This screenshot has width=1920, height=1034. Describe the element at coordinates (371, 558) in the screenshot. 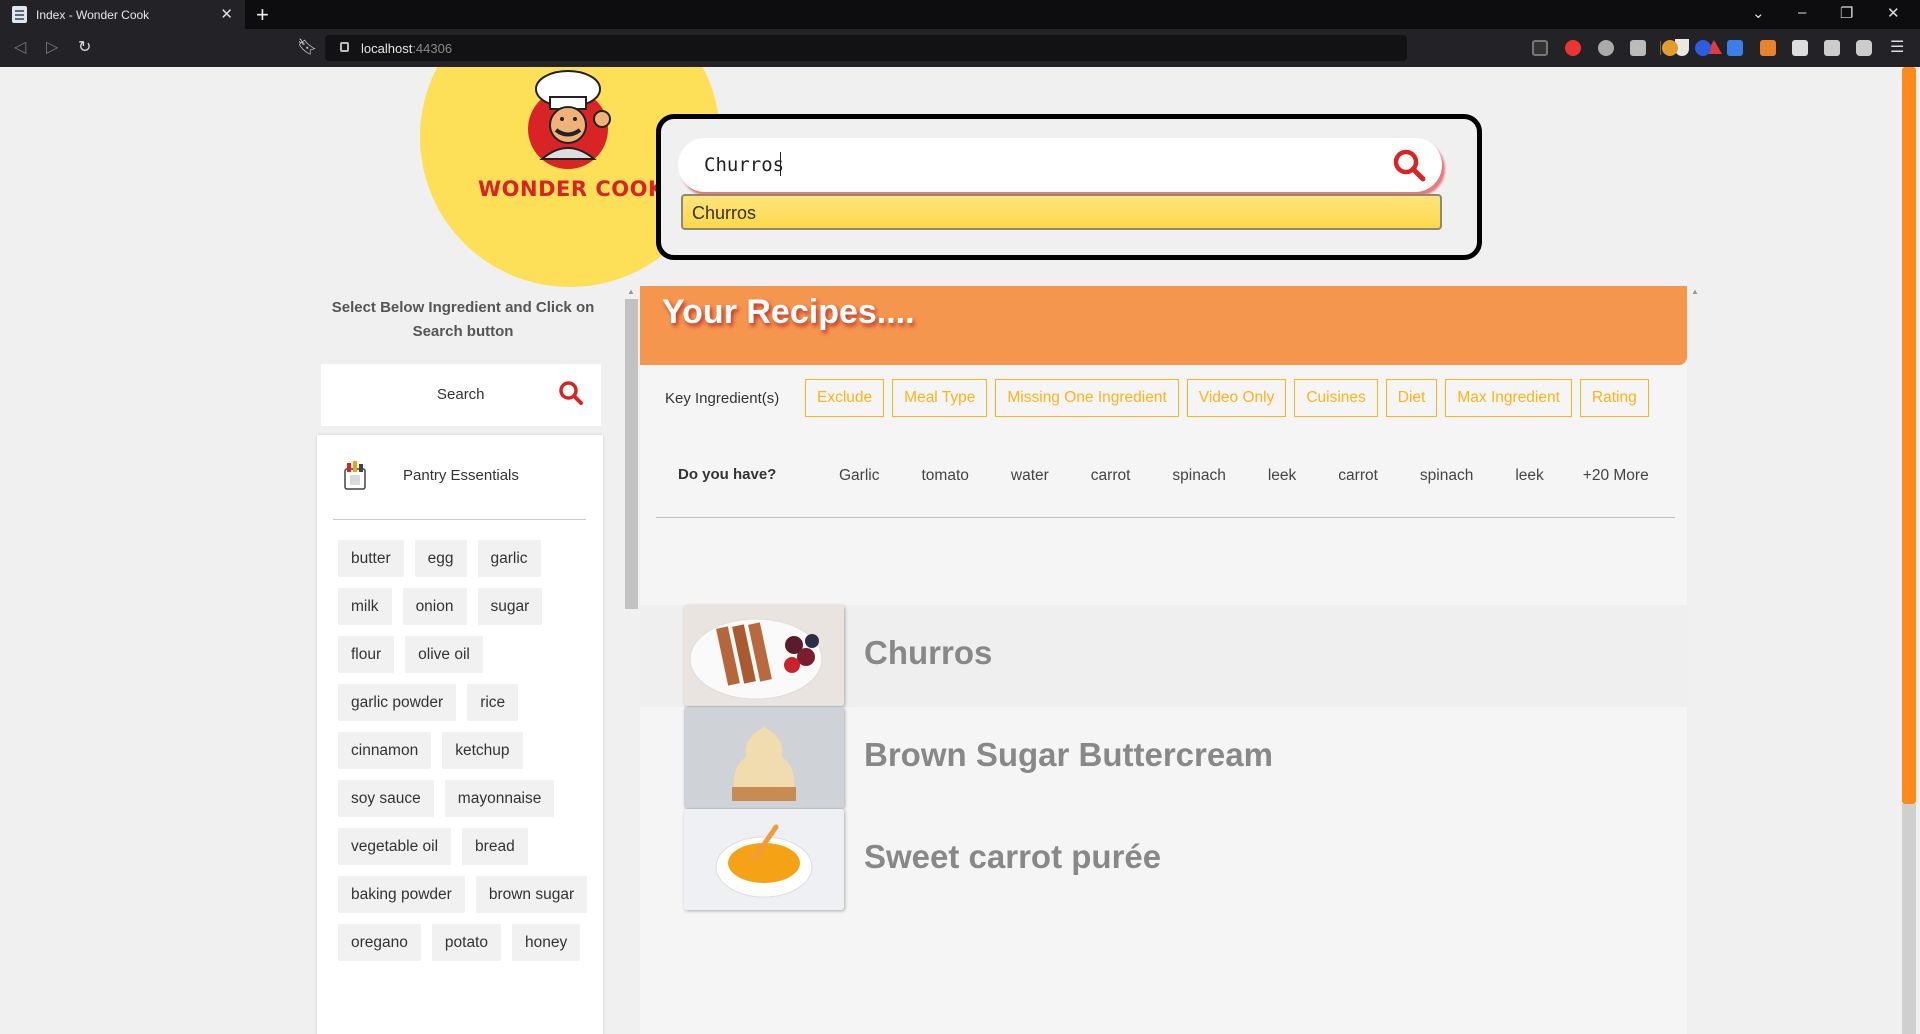

I see `ingredient-chip: butter` at that location.